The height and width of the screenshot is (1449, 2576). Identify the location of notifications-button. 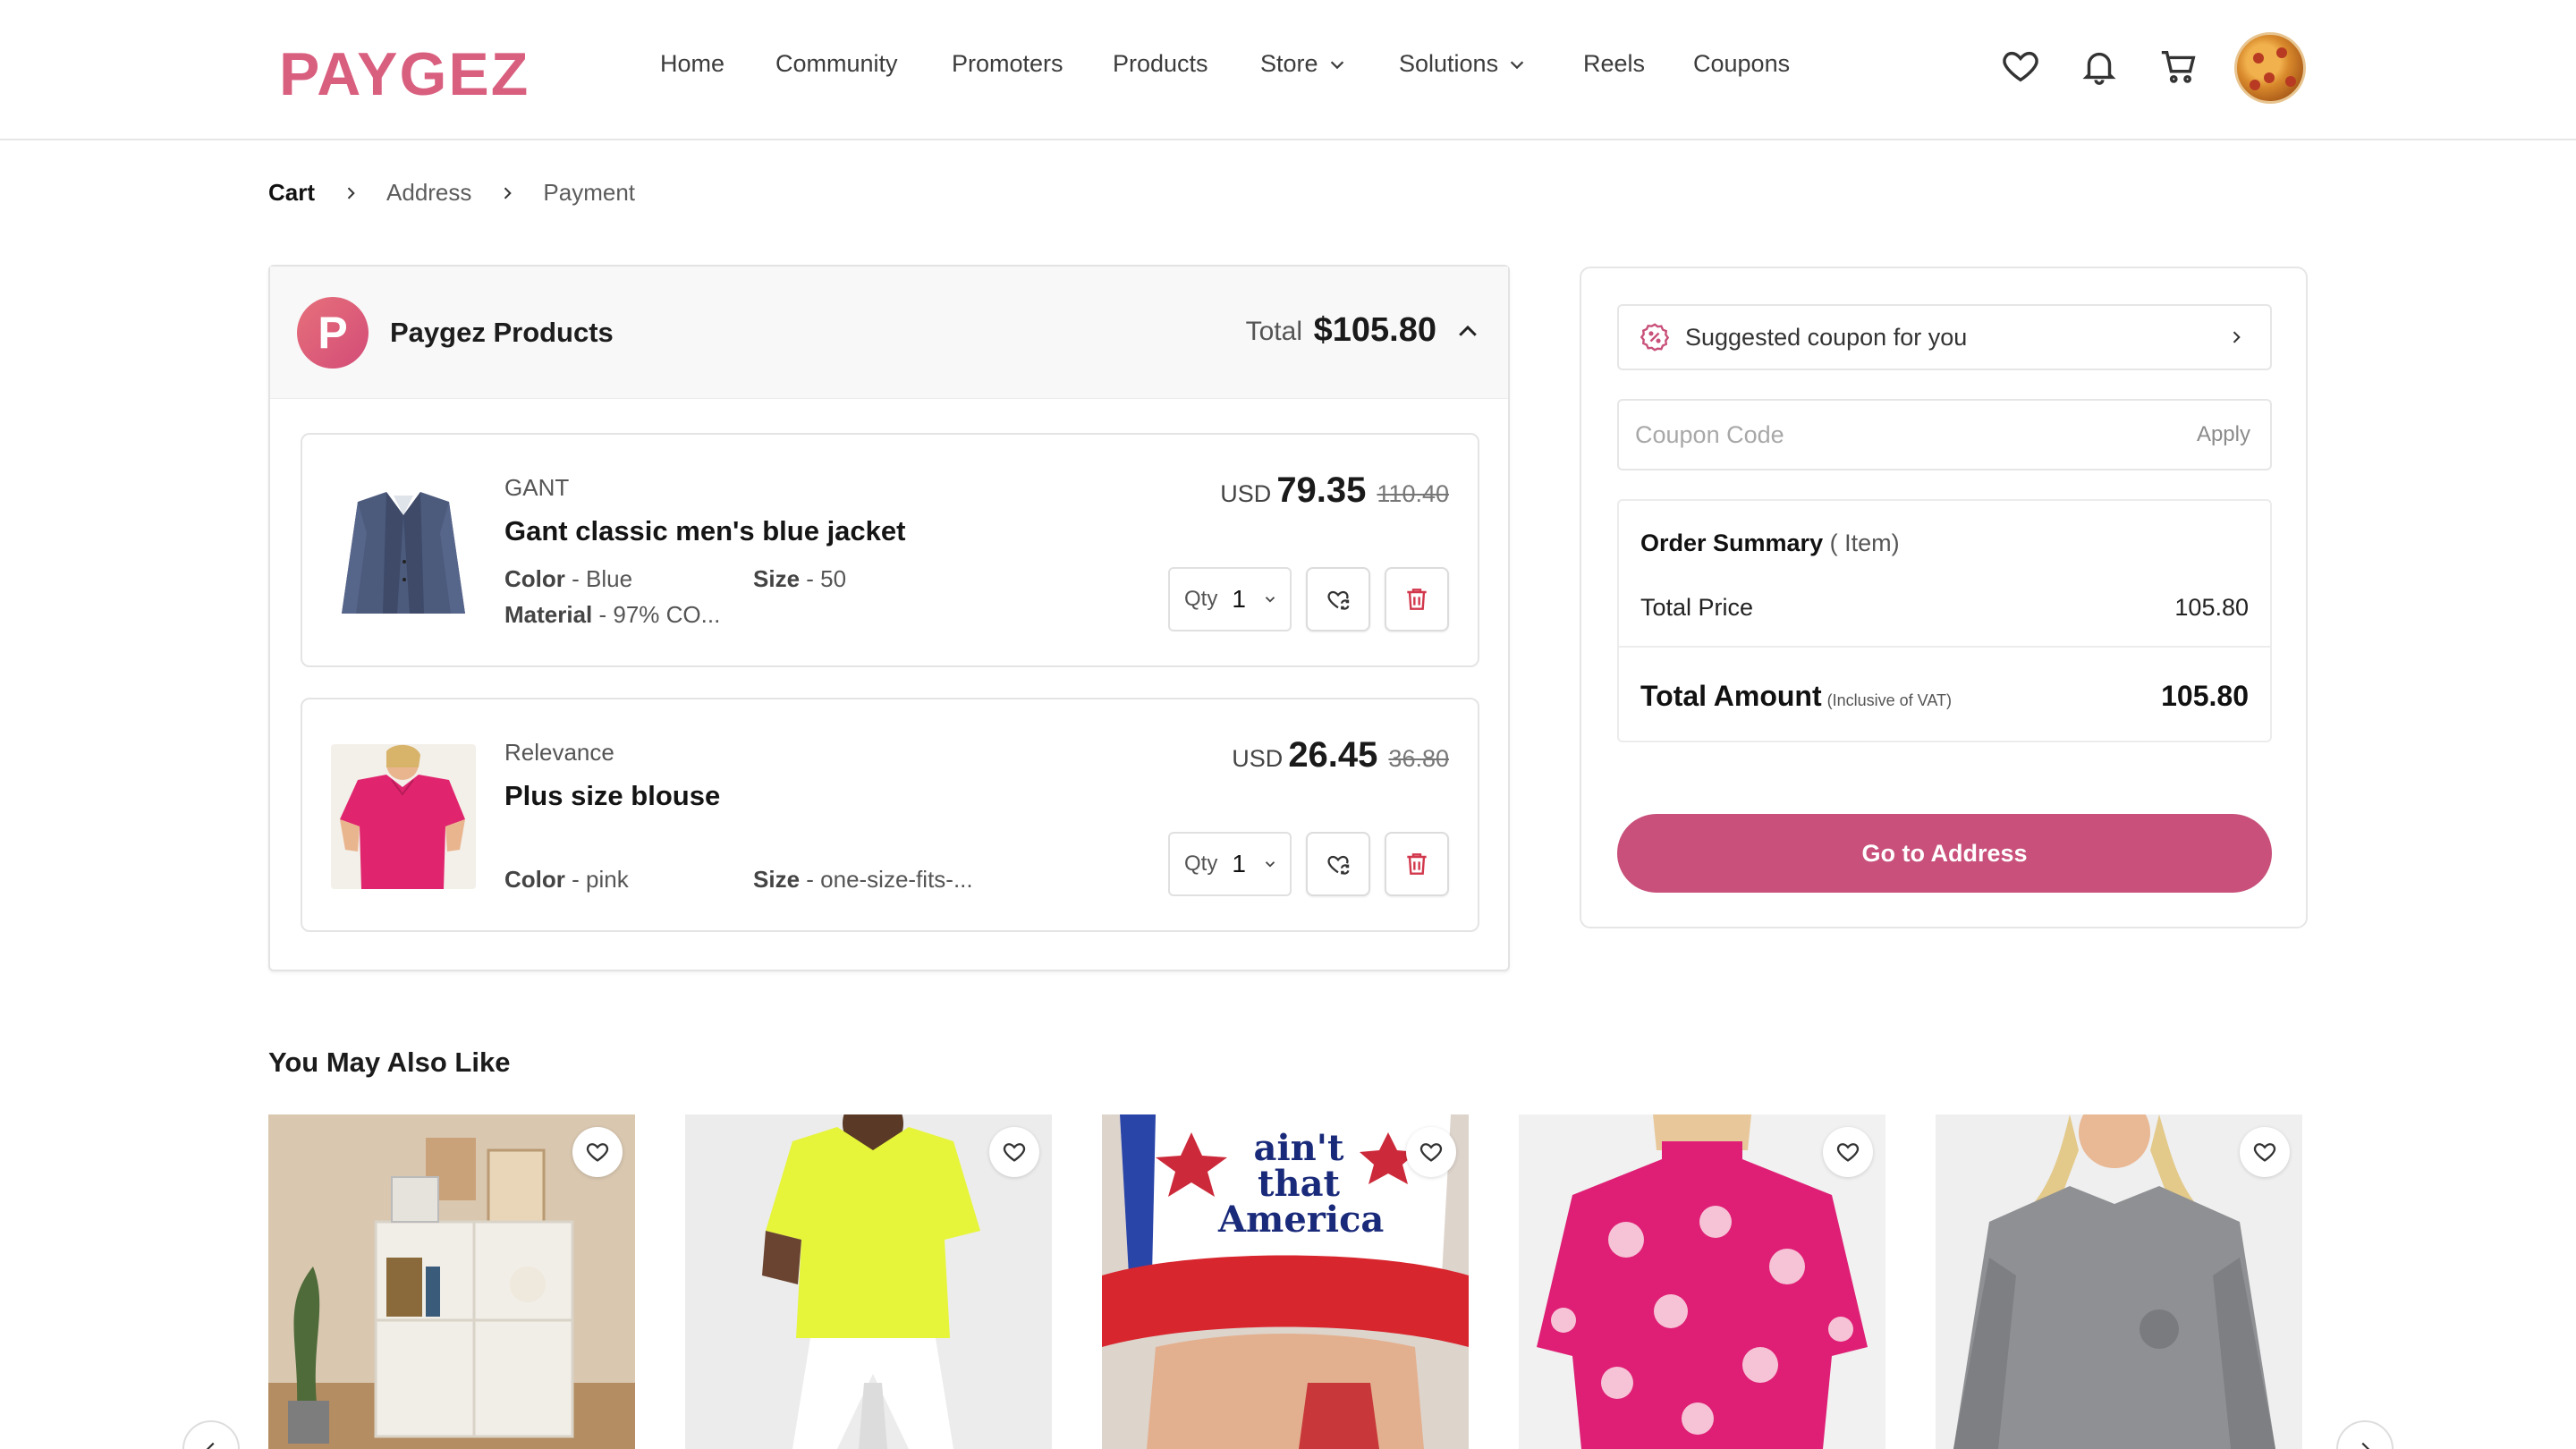
(2099, 66).